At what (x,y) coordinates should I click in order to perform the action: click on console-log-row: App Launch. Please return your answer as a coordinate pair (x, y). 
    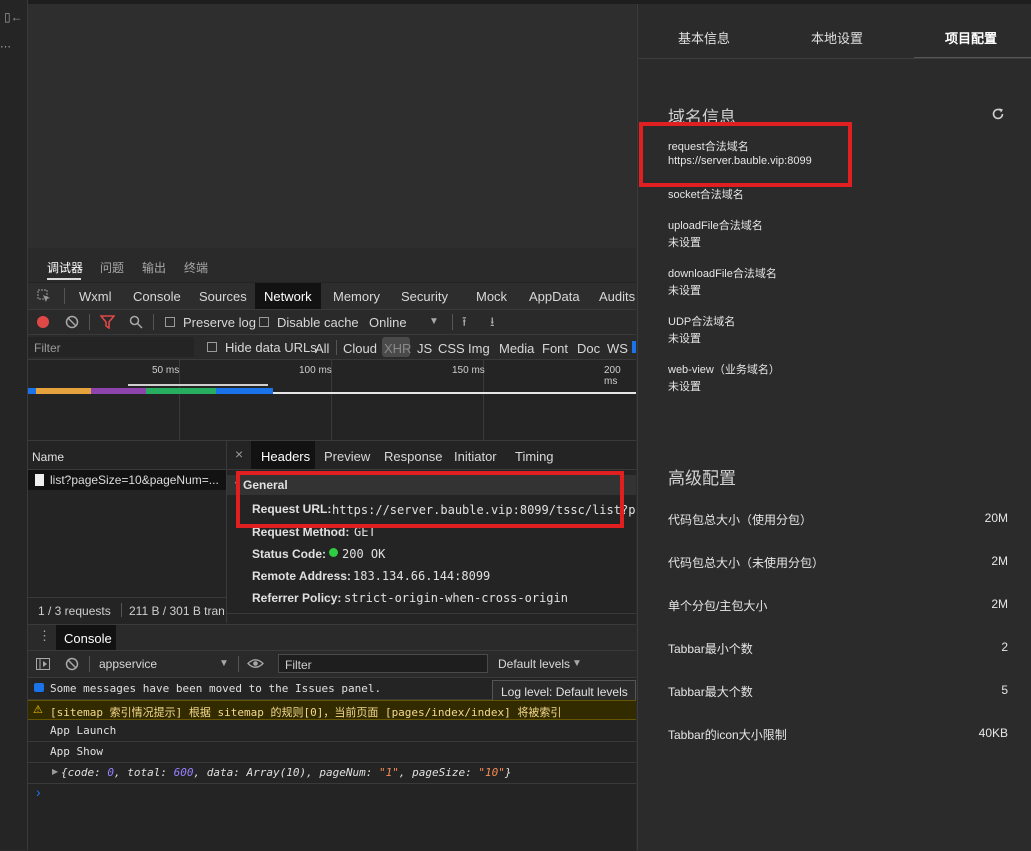
    Looking at the image, I should click on (332, 731).